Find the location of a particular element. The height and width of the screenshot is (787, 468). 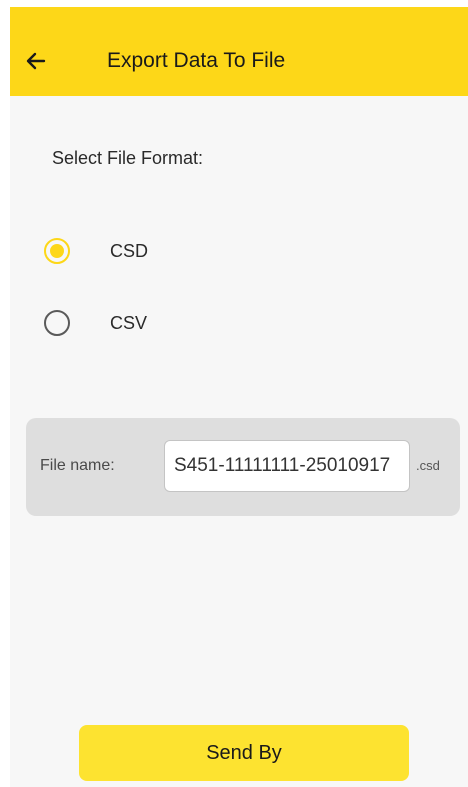

file-extension-label: .csd is located at coordinates (428, 465).